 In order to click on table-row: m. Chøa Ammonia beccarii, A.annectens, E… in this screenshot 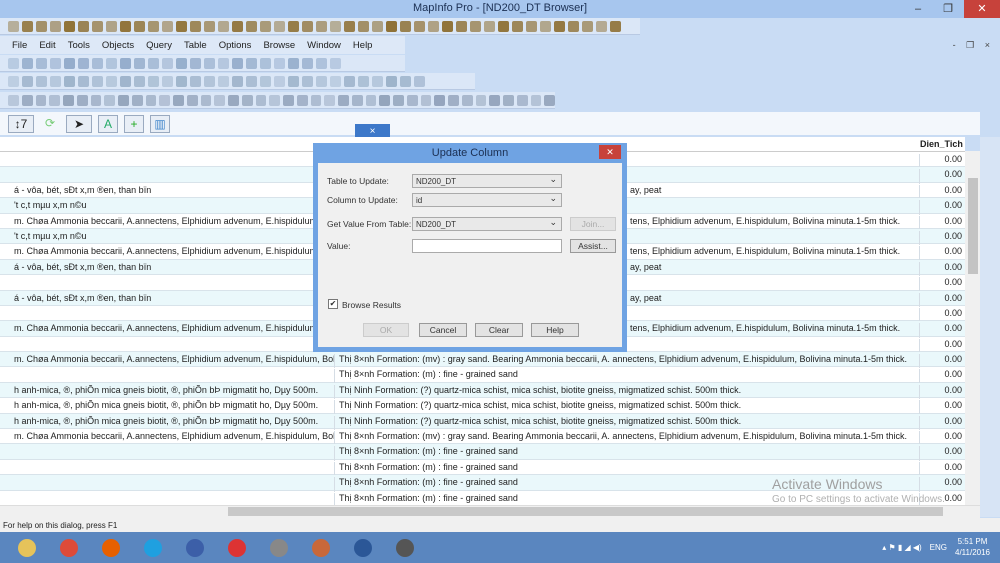, I will do `click(482, 360)`.